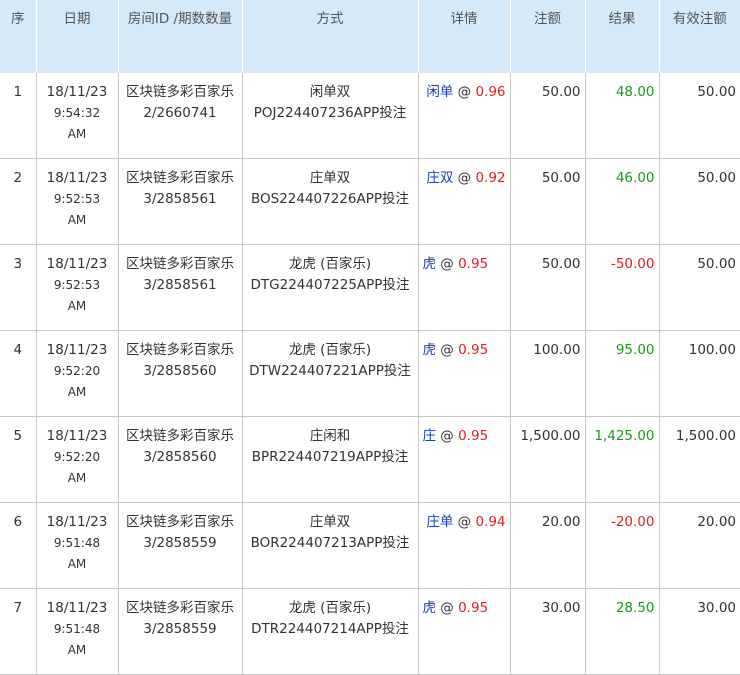  What do you see at coordinates (440, 522) in the screenshot?
I see `bet-selection: 庄单` at bounding box center [440, 522].